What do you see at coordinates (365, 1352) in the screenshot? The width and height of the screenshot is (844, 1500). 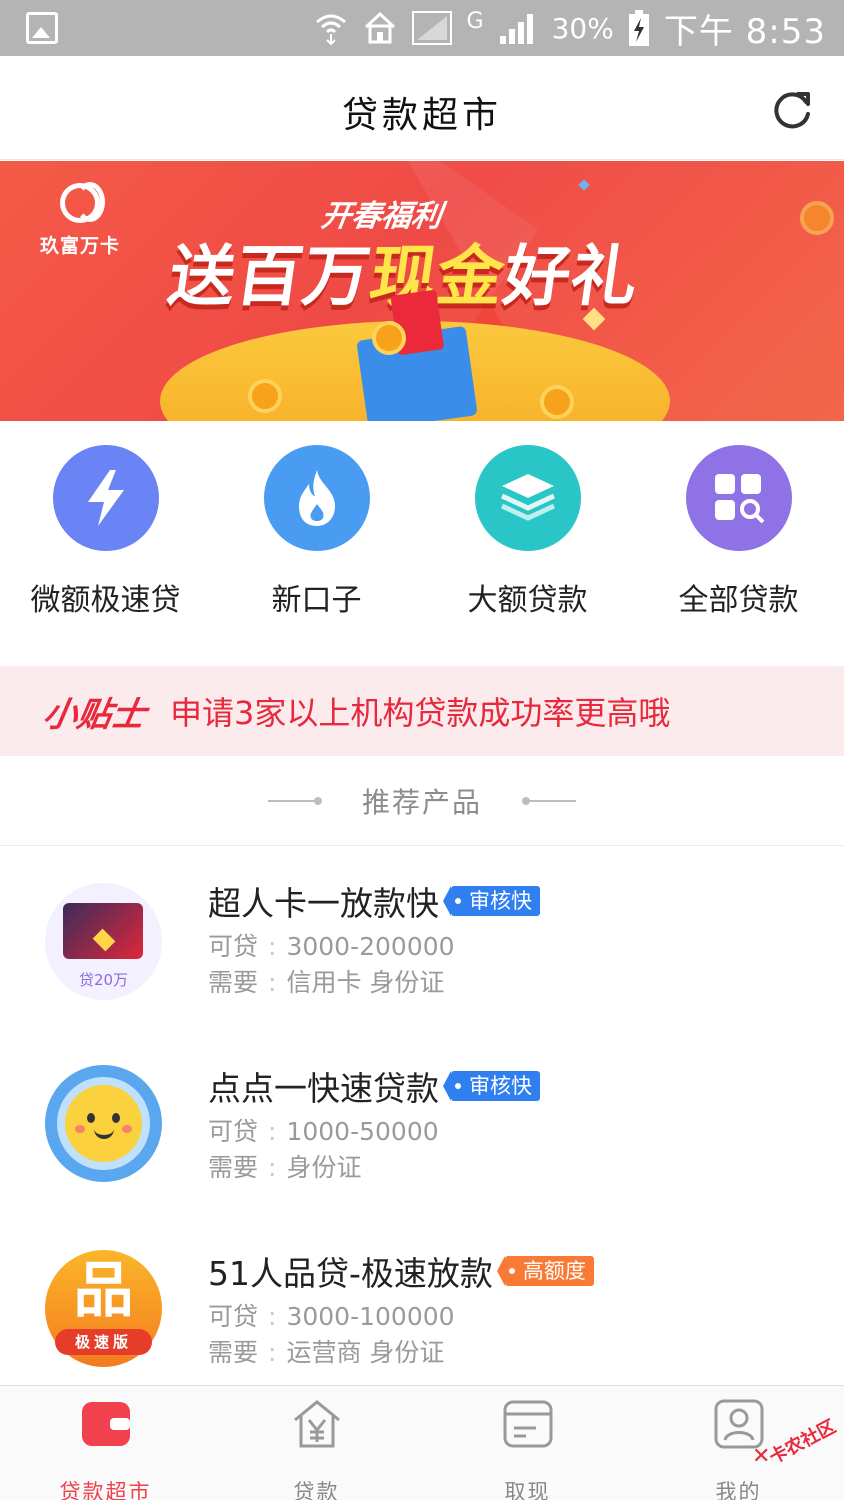 I see `require-value: 运营商 身份证` at bounding box center [365, 1352].